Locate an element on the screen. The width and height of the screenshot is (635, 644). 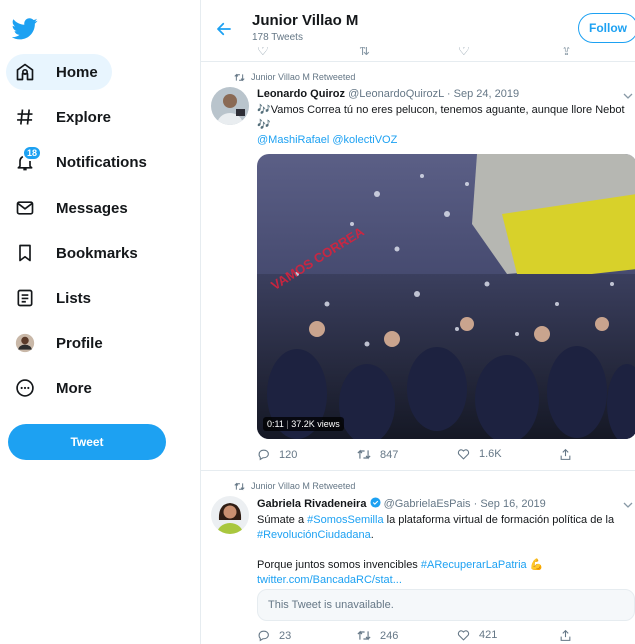
sidebar-item-label: Messages is located at coordinates (92, 208).